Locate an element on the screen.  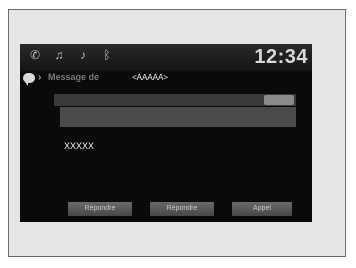
header-title: Message de is located at coordinates (74, 77).